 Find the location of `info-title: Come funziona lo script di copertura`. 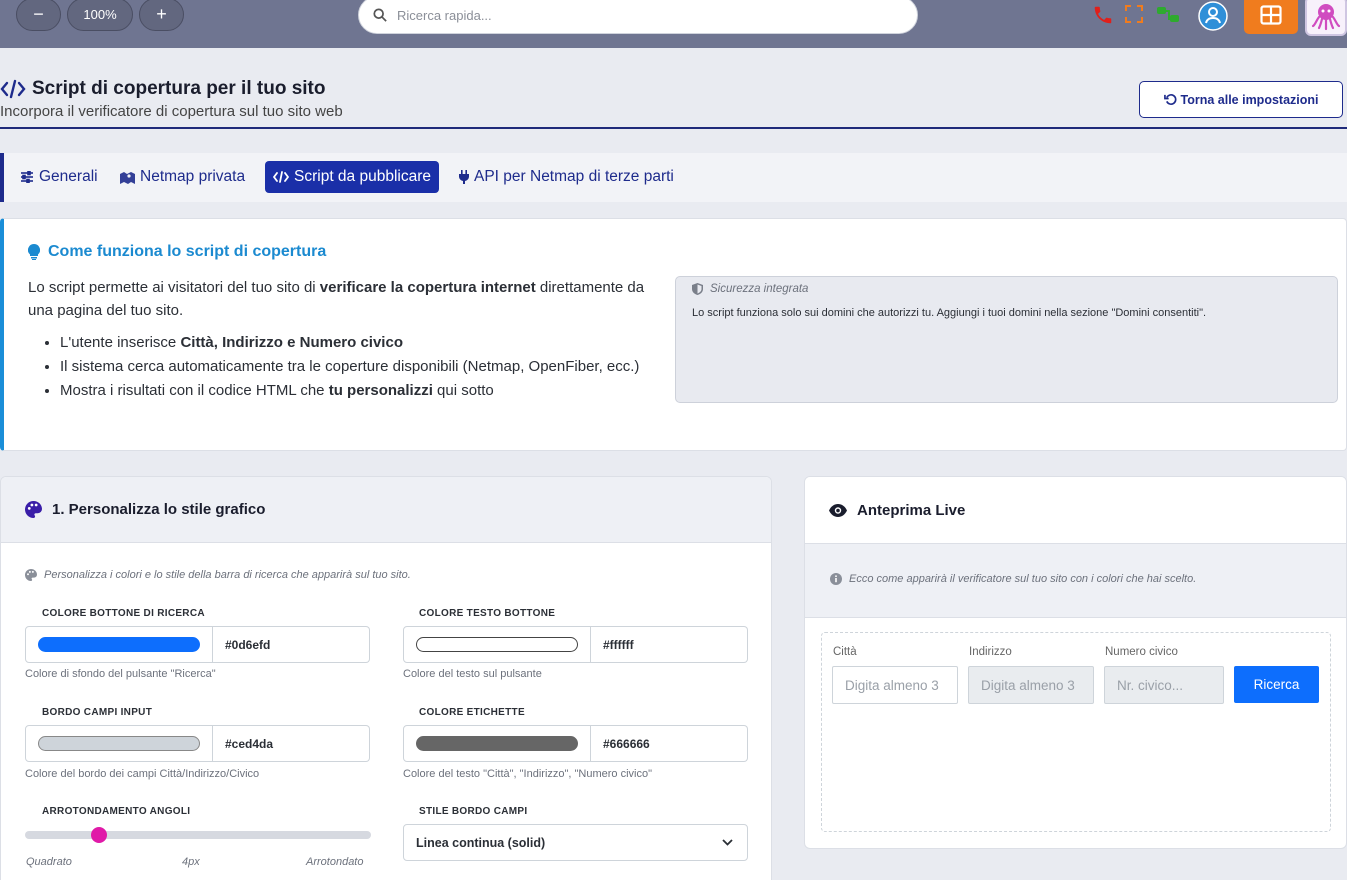

info-title: Come funziona lo script di copertura is located at coordinates (177, 252).